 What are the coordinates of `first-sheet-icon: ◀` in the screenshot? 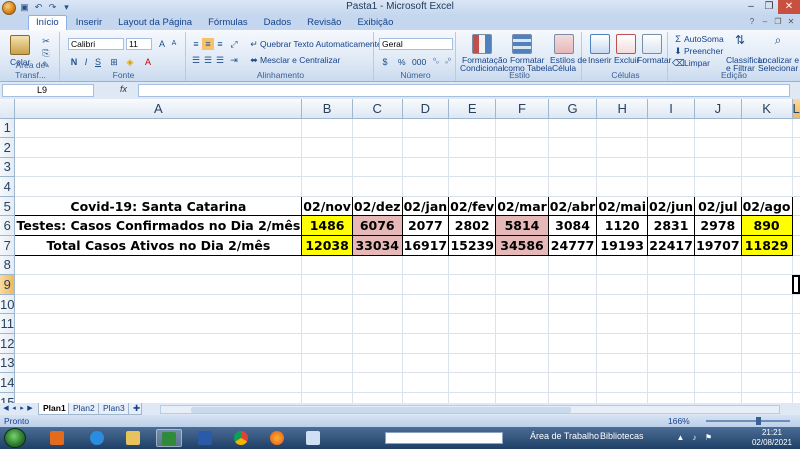 It's located at (6, 409).